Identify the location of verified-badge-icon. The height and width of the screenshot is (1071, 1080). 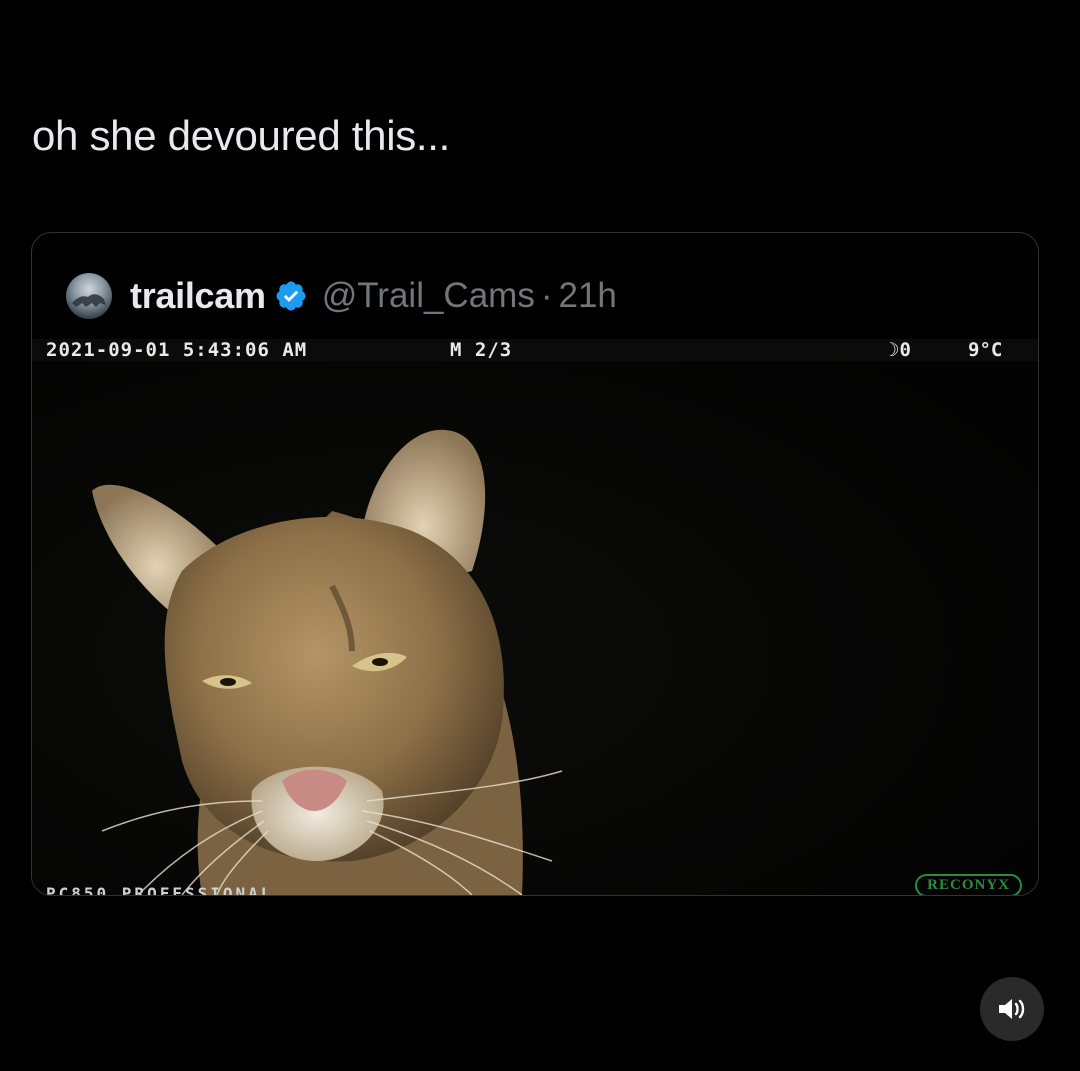
(291, 296).